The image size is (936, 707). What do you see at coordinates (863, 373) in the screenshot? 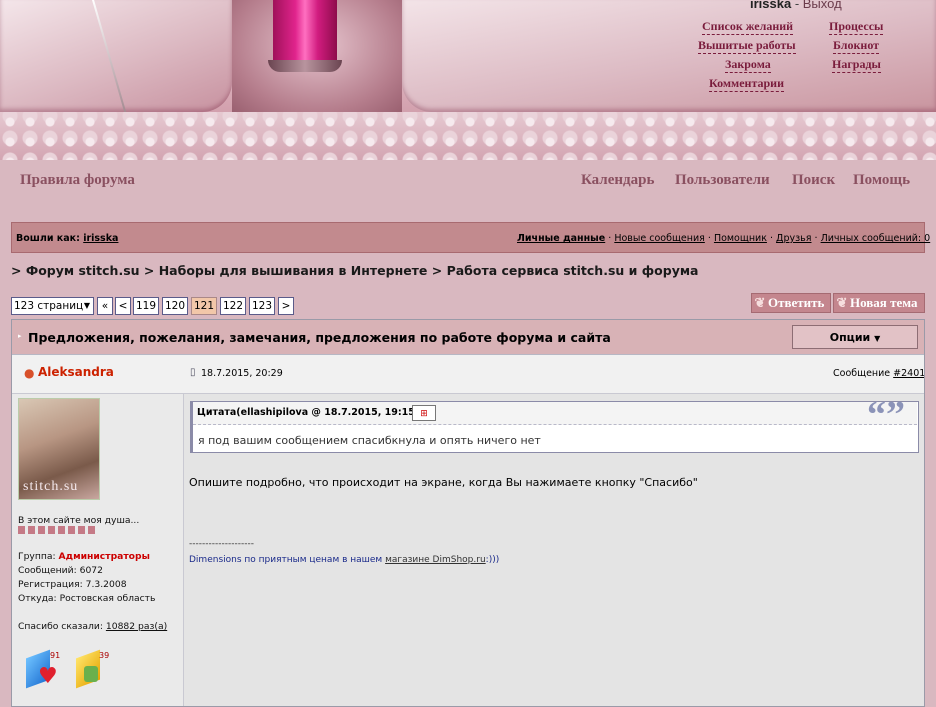
I see `post-number-label: Сообщение` at bounding box center [863, 373].